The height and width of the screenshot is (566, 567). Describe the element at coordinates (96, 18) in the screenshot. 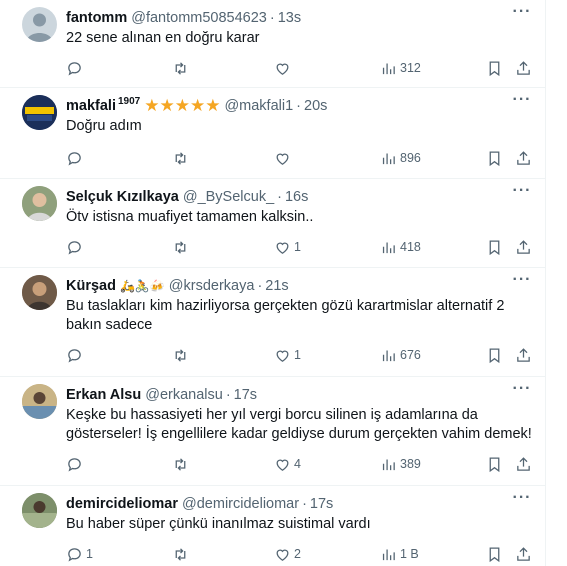

I see `display-name: fantomm` at that location.